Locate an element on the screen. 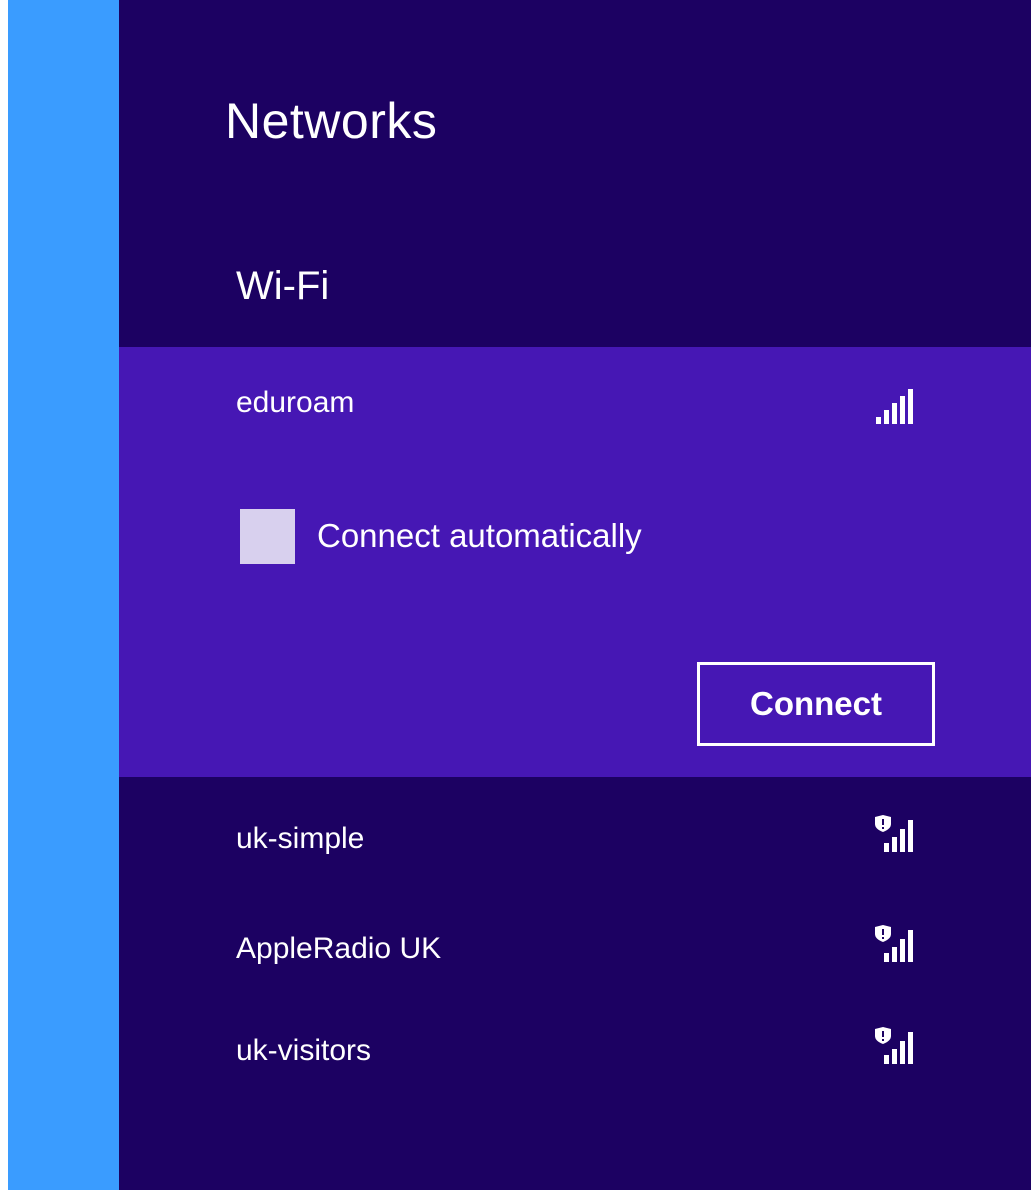 The height and width of the screenshot is (1197, 1031). network-name: uk-visitors is located at coordinates (304, 1050).